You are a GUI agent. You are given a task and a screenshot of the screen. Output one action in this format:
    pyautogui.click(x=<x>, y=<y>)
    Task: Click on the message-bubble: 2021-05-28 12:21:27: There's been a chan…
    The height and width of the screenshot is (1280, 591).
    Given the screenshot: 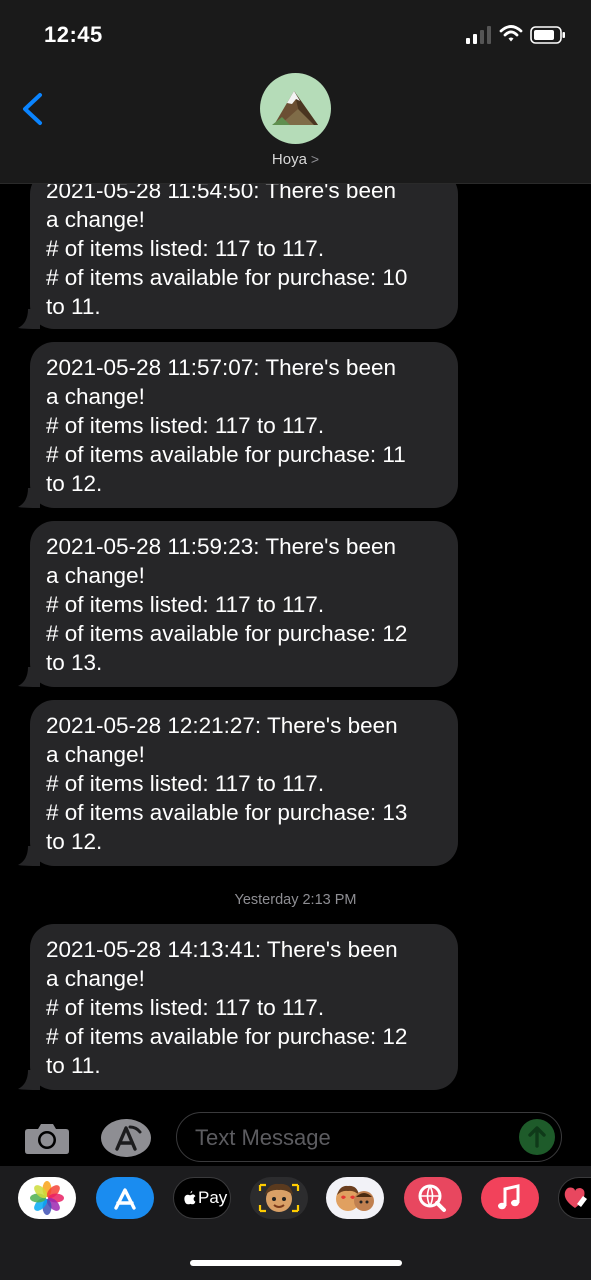 What is the action you would take?
    pyautogui.click(x=238, y=783)
    